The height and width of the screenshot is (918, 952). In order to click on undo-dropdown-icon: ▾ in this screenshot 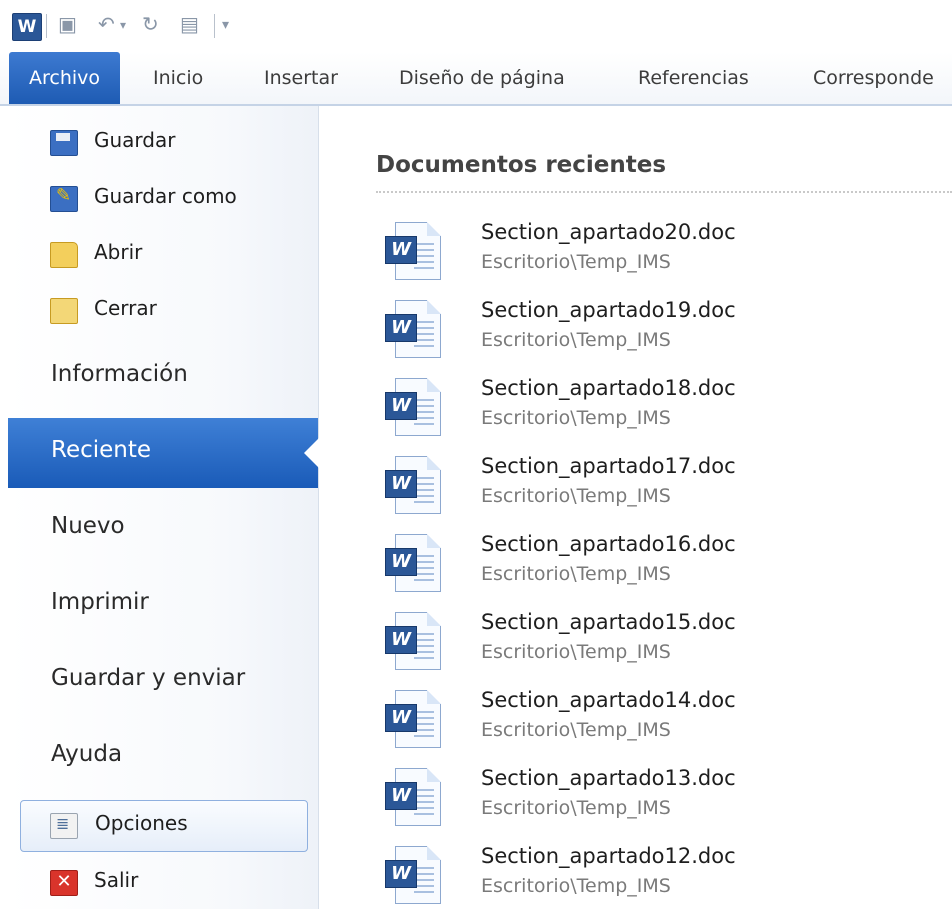, I will do `click(123, 25)`.